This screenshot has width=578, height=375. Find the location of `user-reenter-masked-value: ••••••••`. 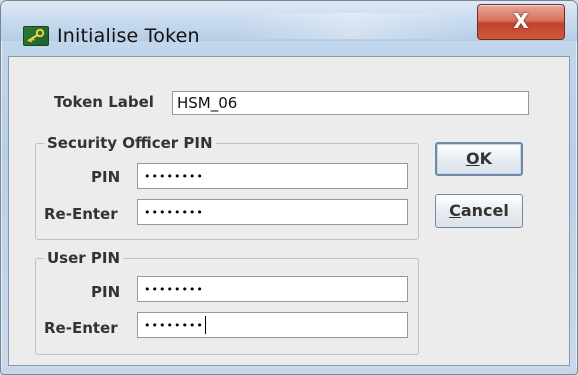

user-reenter-masked-value: •••••••• is located at coordinates (174, 325).